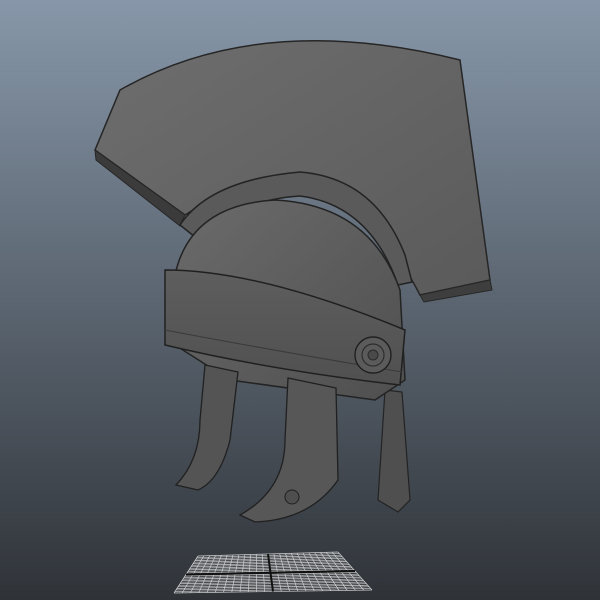 Image resolution: width=600 pixels, height=600 pixels. Describe the element at coordinates (292, 497) in the screenshot. I see `cheek-rivet-icon` at that location.